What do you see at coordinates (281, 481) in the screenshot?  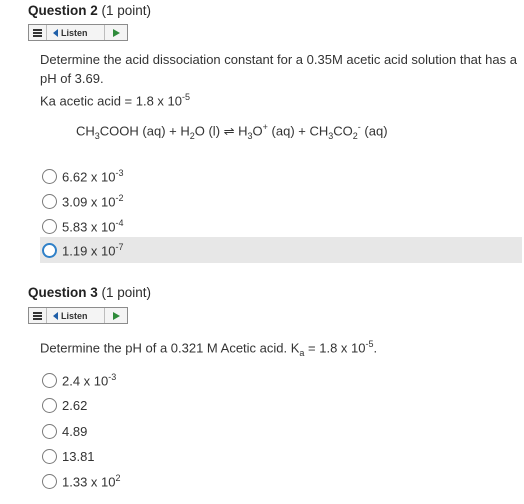 I see `answer-option: 1.33 x 102` at bounding box center [281, 481].